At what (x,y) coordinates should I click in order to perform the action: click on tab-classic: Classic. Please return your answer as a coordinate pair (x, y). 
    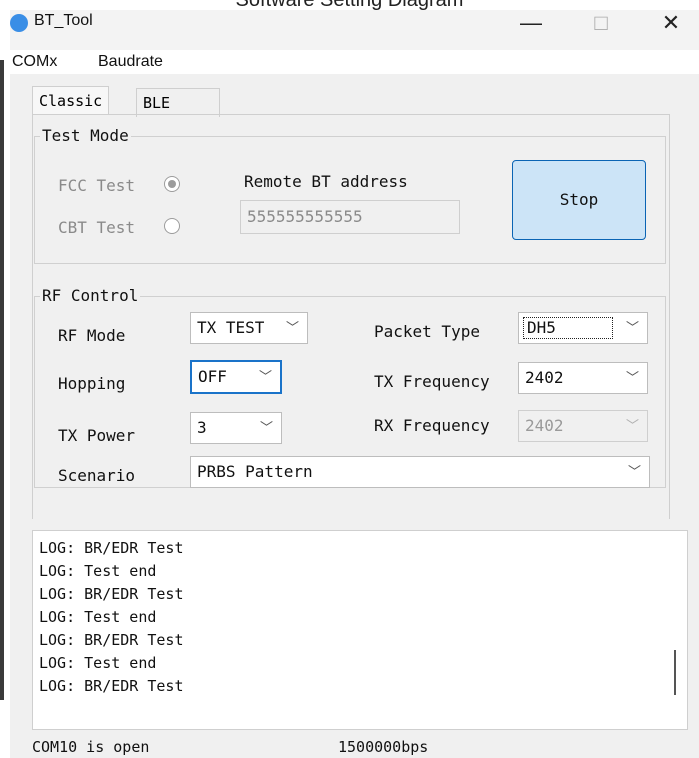
    Looking at the image, I should click on (71, 100).